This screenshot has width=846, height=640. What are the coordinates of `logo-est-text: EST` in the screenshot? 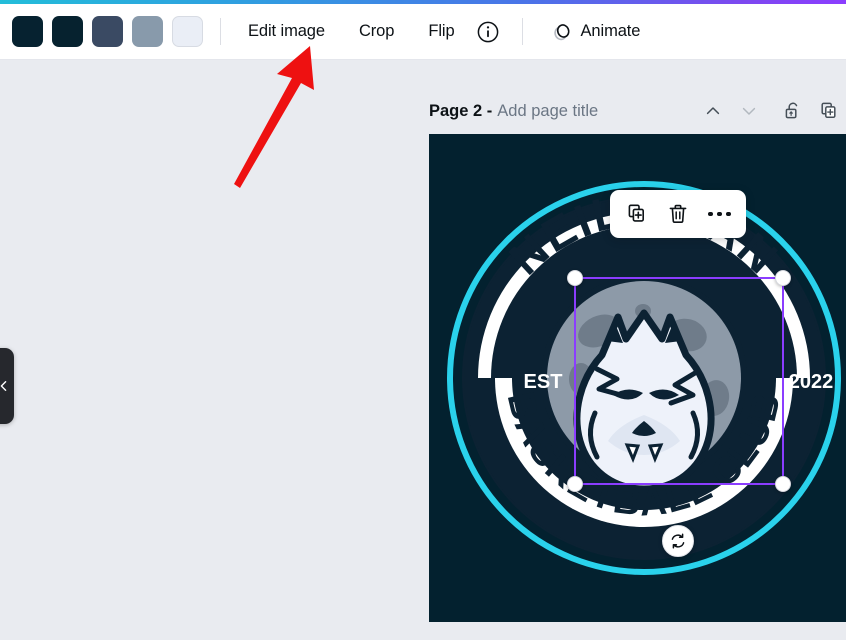 It's located at (542, 382).